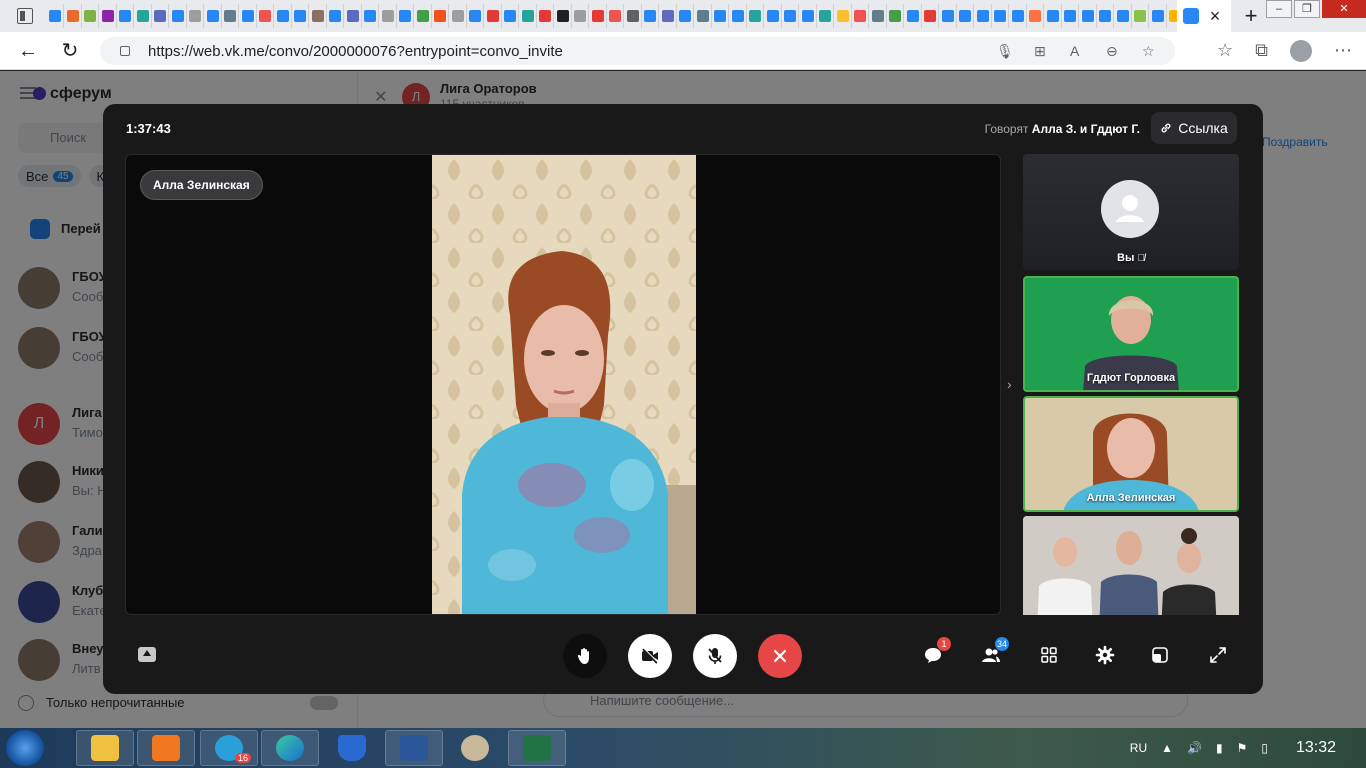 The width and height of the screenshot is (1366, 768). Describe the element at coordinates (475, 748) in the screenshot. I see `paint-icon` at that location.